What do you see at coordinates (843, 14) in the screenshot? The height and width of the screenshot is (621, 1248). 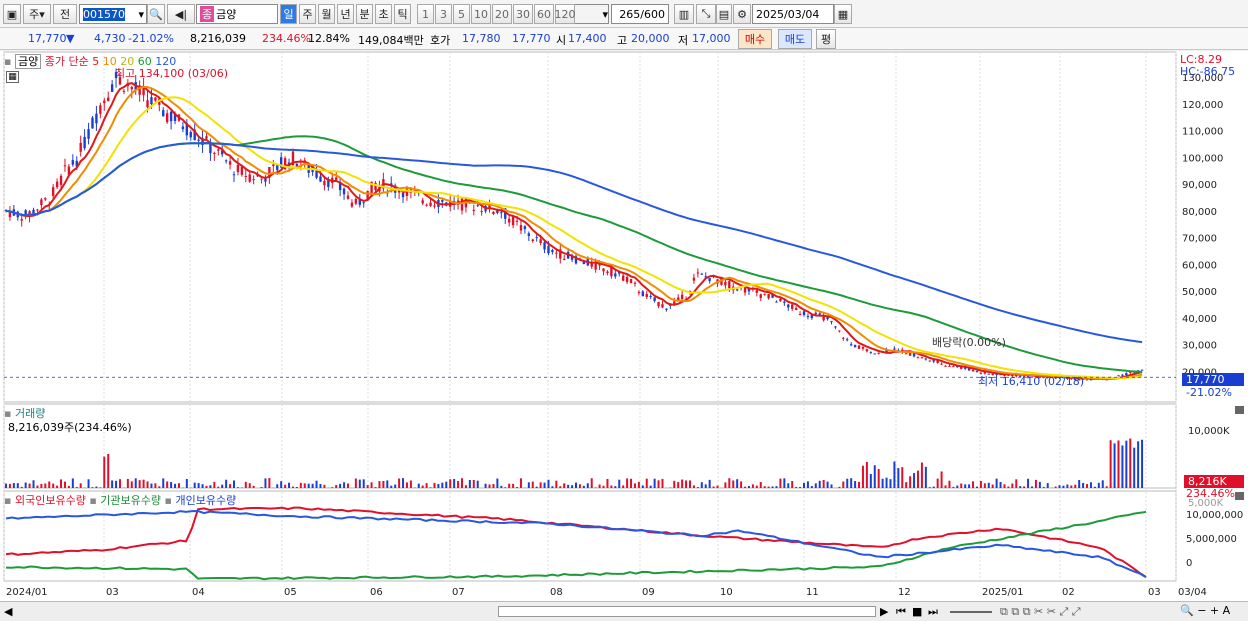 I see `calendar-icon: ▦` at bounding box center [843, 14].